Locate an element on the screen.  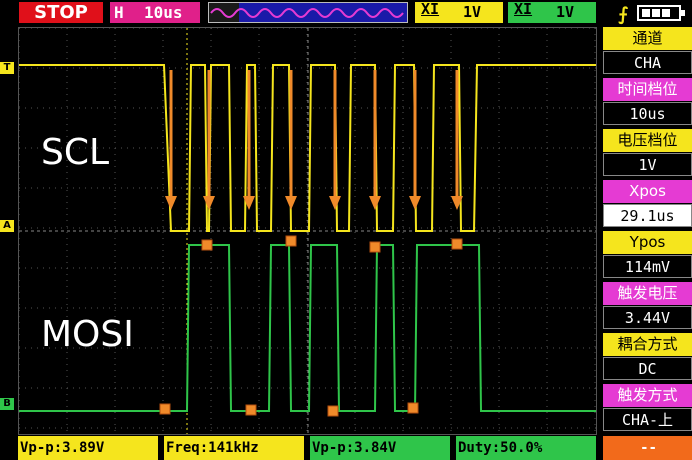
ch2-scale-chip: XI 1V is located at coordinates (552, 11).